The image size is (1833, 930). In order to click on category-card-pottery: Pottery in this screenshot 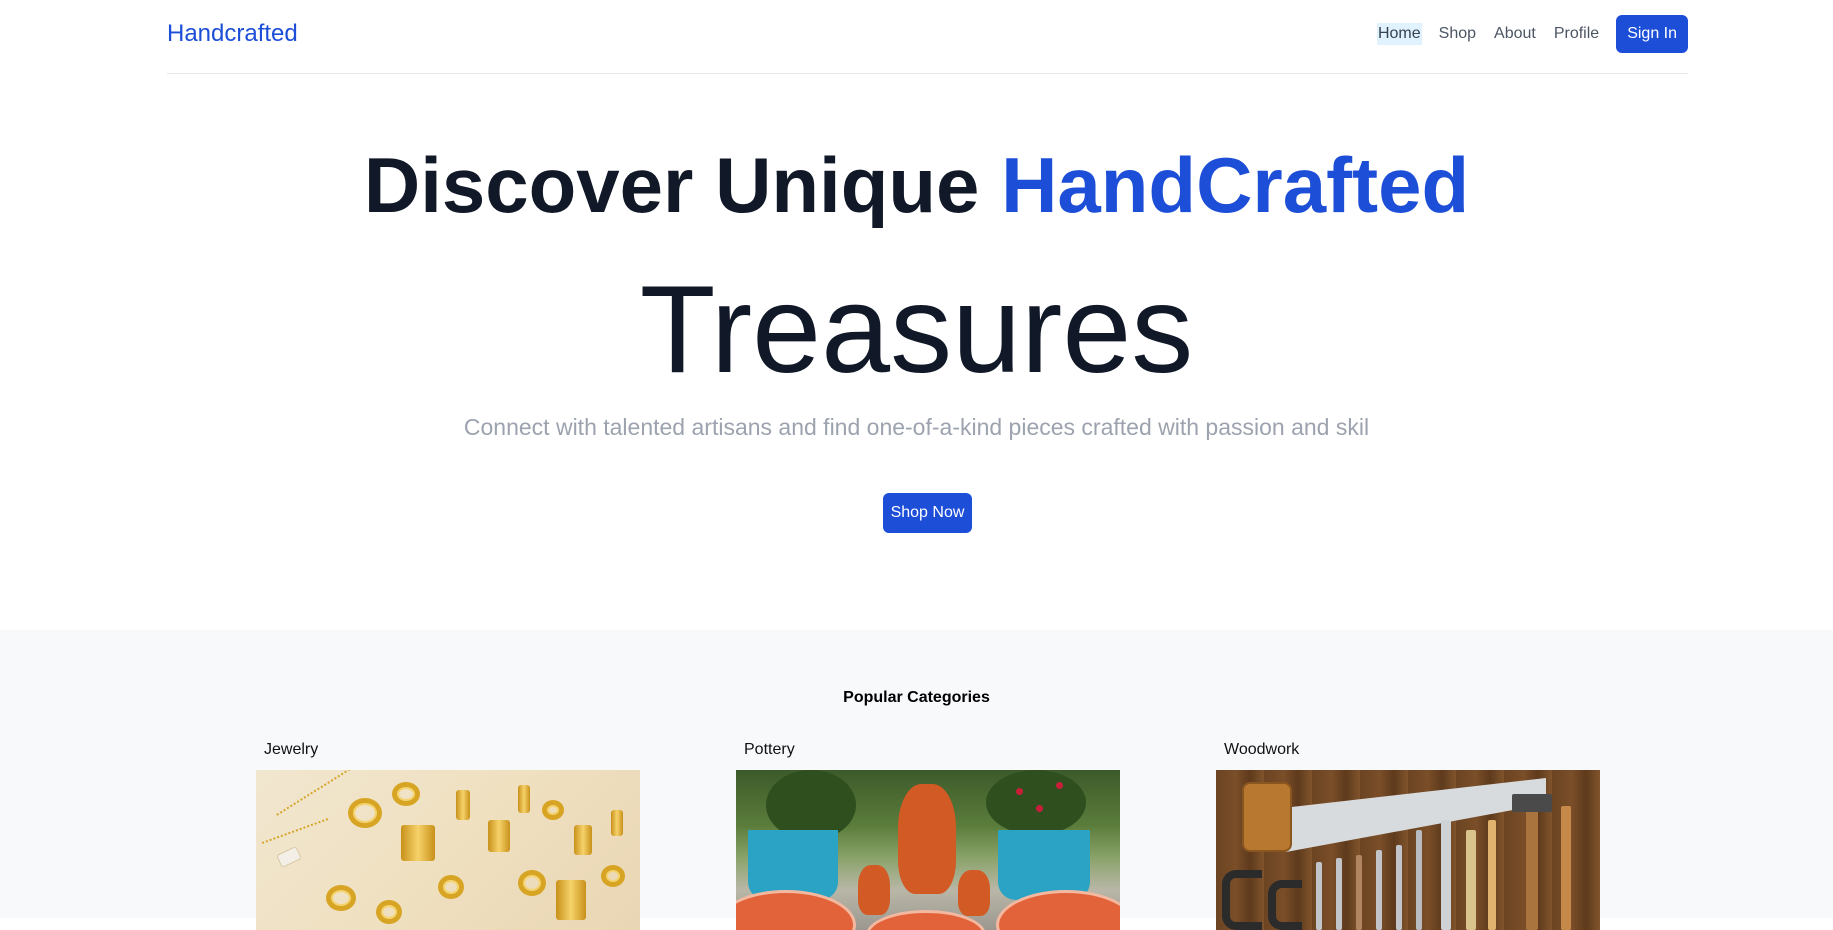, I will do `click(928, 835)`.